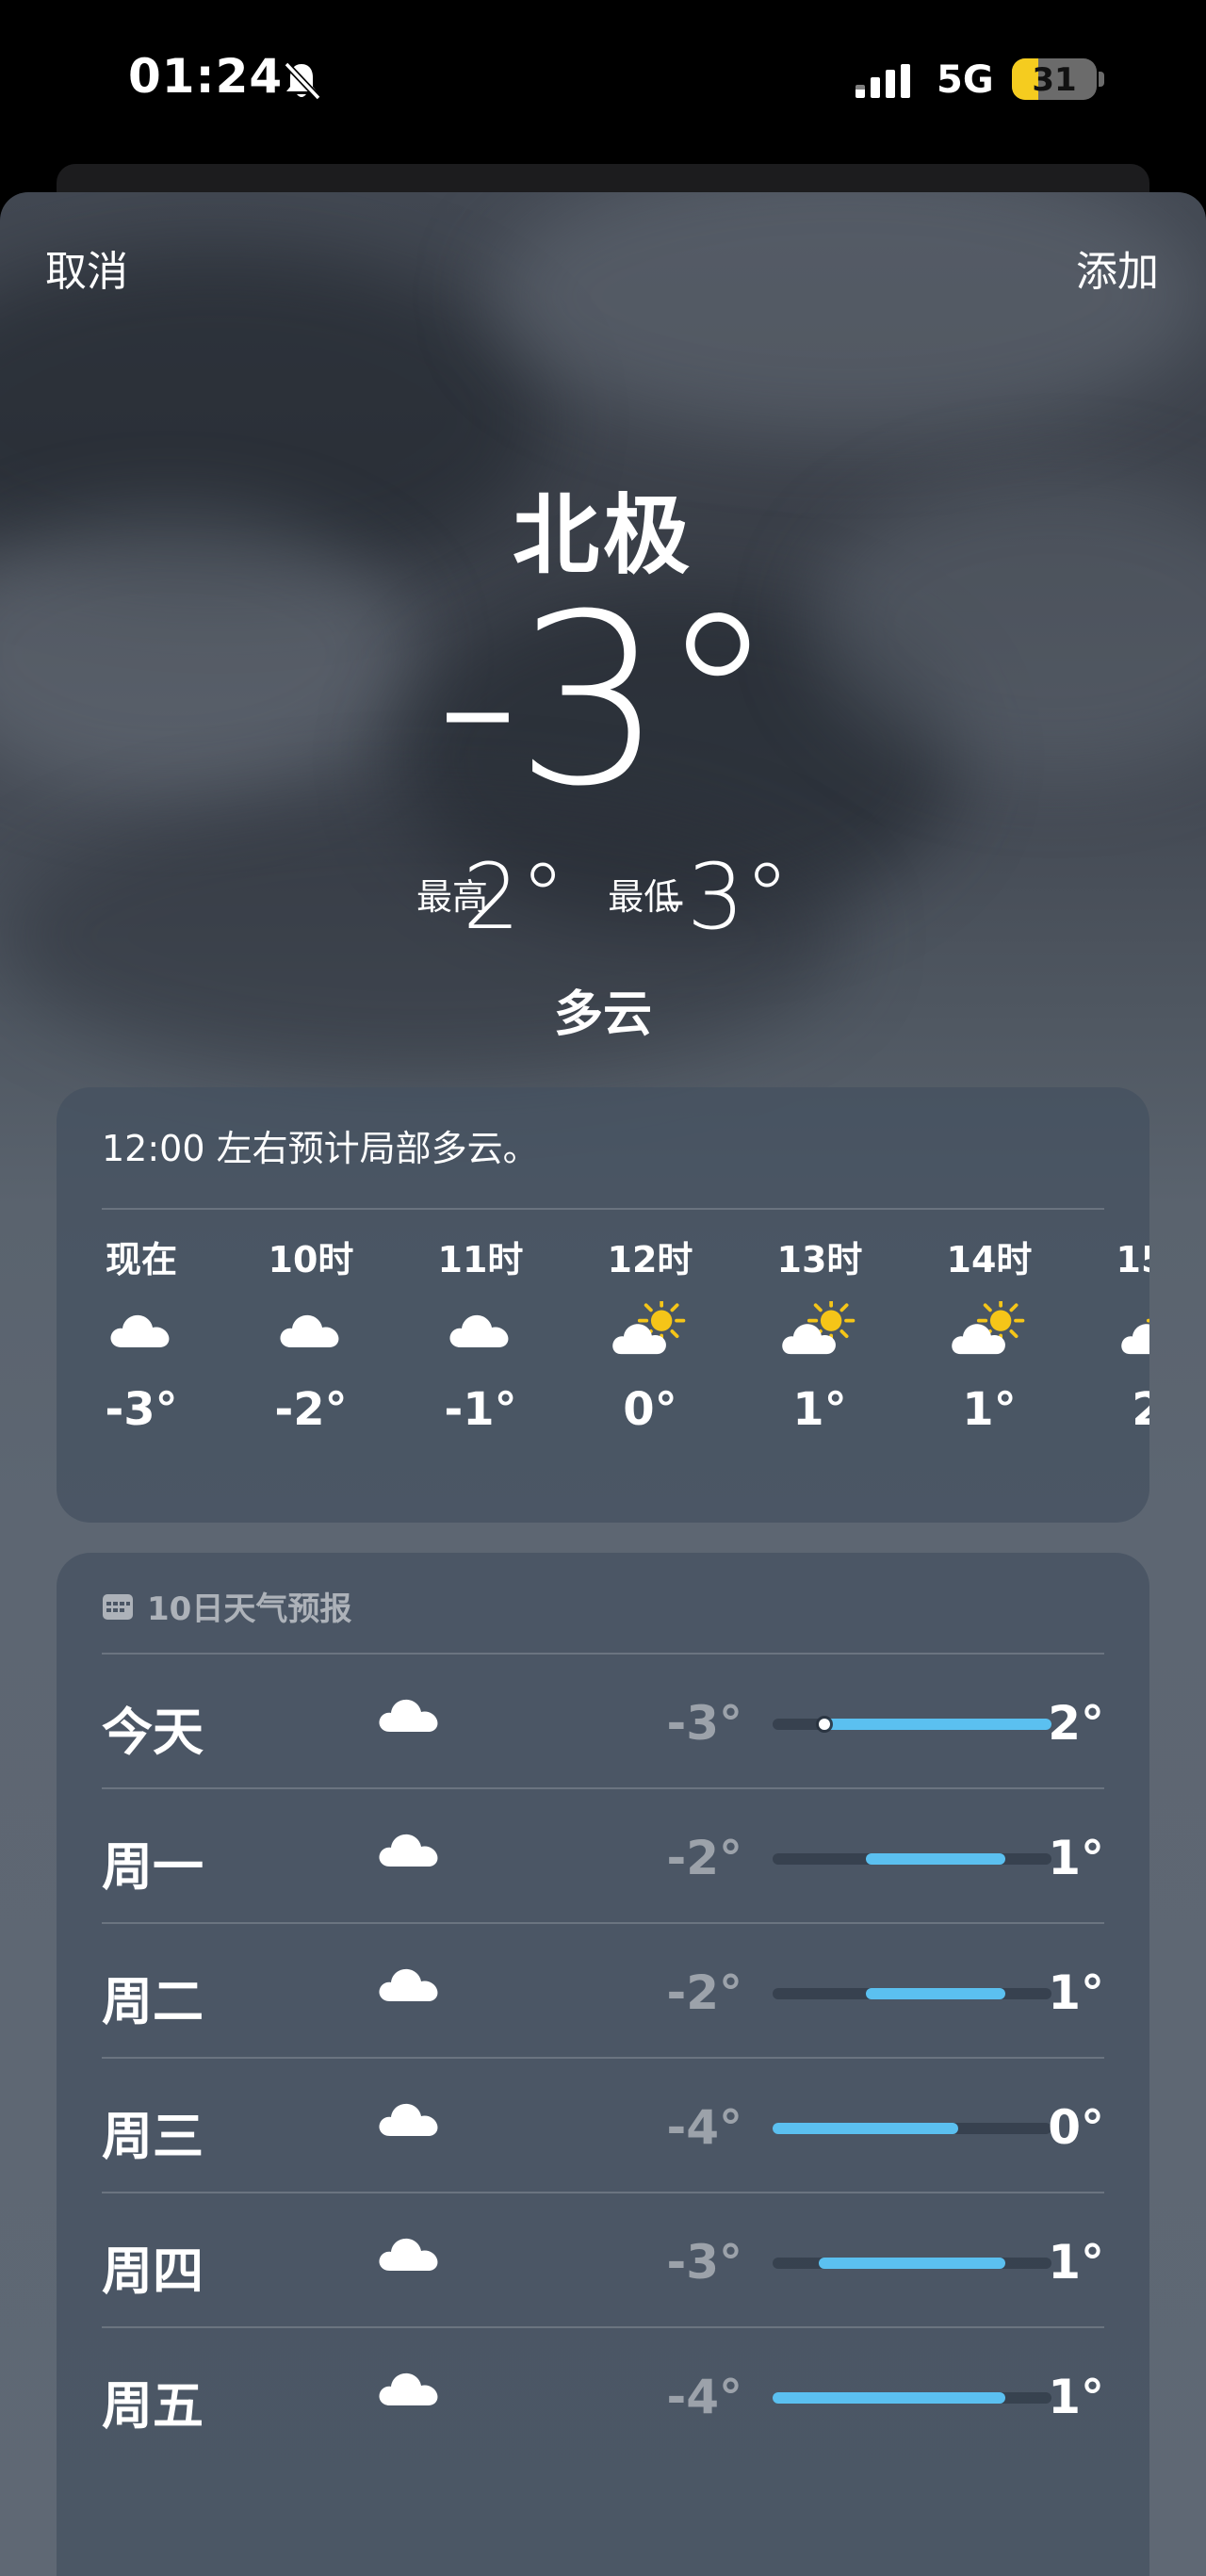 This screenshot has height=2576, width=1206. What do you see at coordinates (603, 1990) in the screenshot?
I see `daily-row: 周二 -2° 1°` at bounding box center [603, 1990].